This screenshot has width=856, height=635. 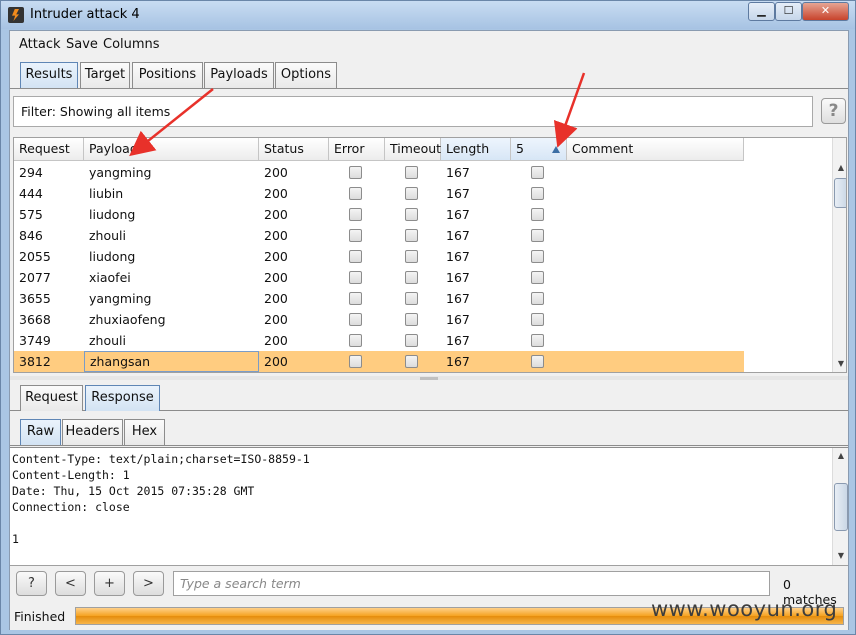 I want to click on column-header-status: Status, so click(x=294, y=149).